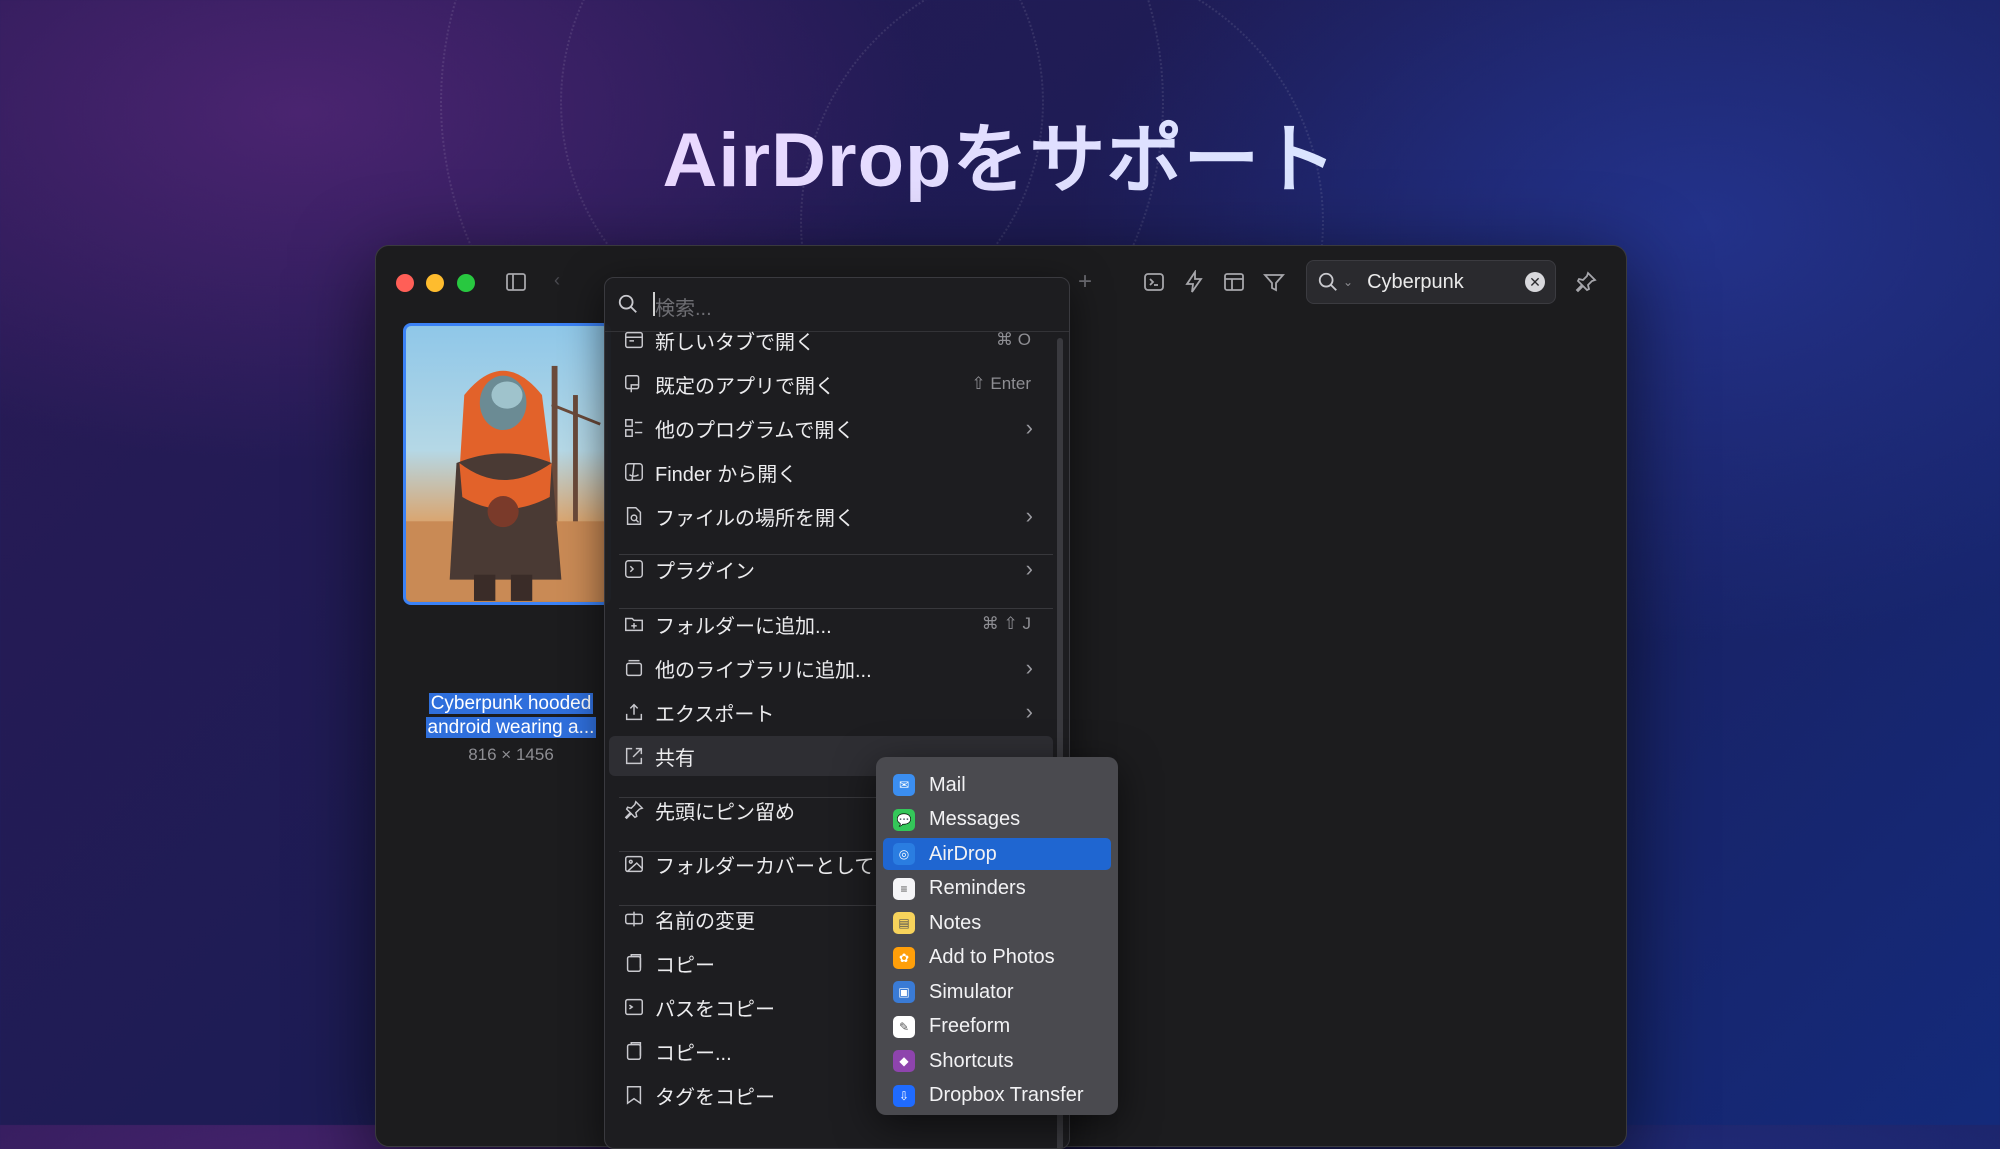 The width and height of the screenshot is (2000, 1149). Describe the element at coordinates (634, 919) in the screenshot. I see `rename-icon` at that location.